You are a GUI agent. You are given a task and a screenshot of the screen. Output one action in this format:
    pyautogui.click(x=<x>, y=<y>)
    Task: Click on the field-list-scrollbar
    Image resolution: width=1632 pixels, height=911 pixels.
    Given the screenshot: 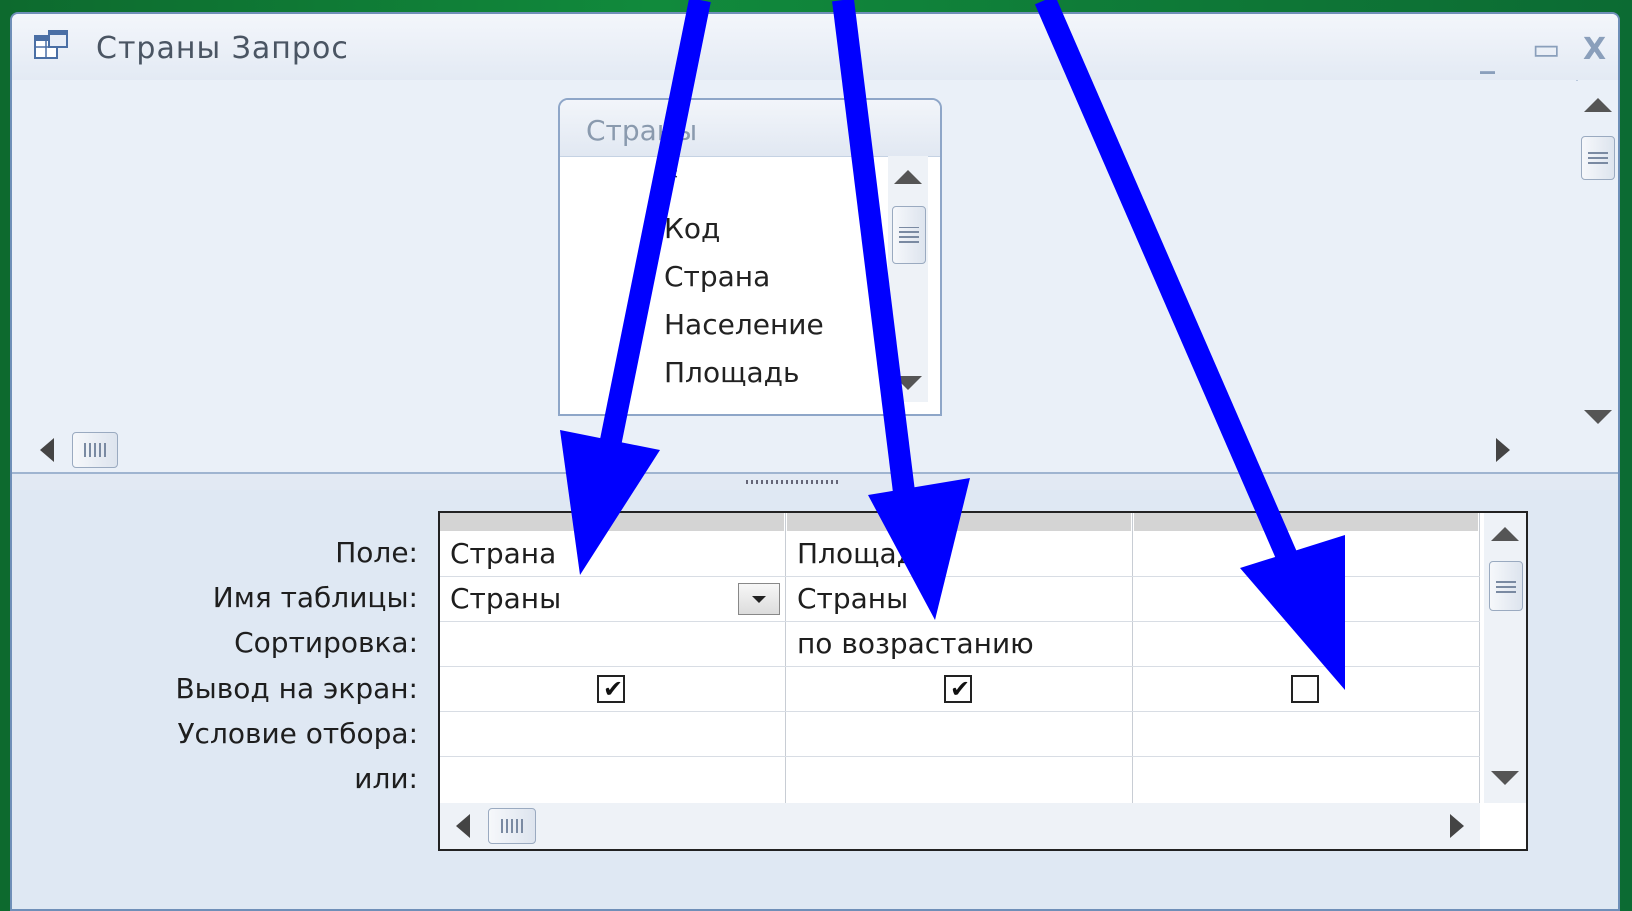 What is the action you would take?
    pyautogui.click(x=908, y=279)
    